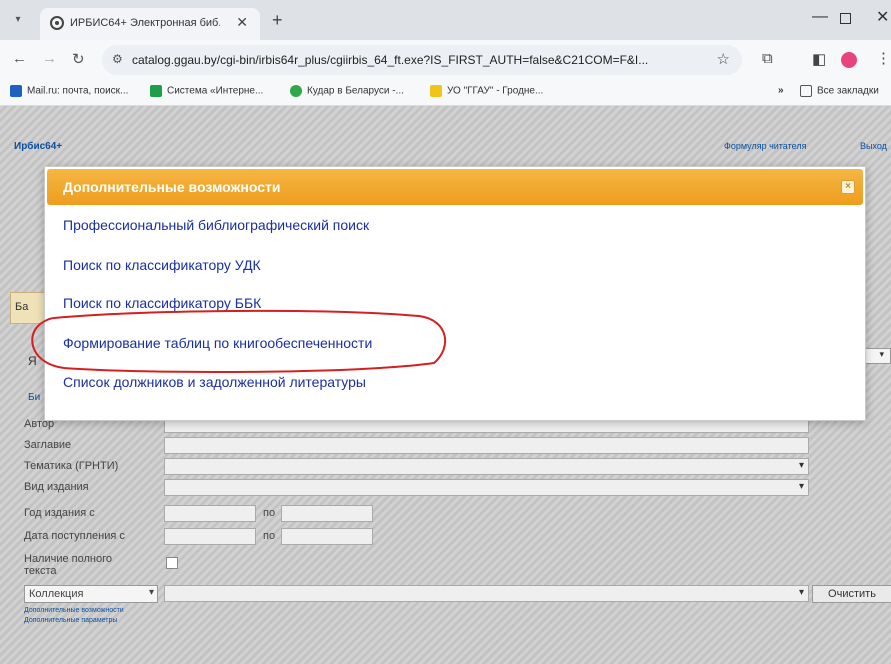 This screenshot has width=891, height=664. I want to click on title-input, so click(486, 445).